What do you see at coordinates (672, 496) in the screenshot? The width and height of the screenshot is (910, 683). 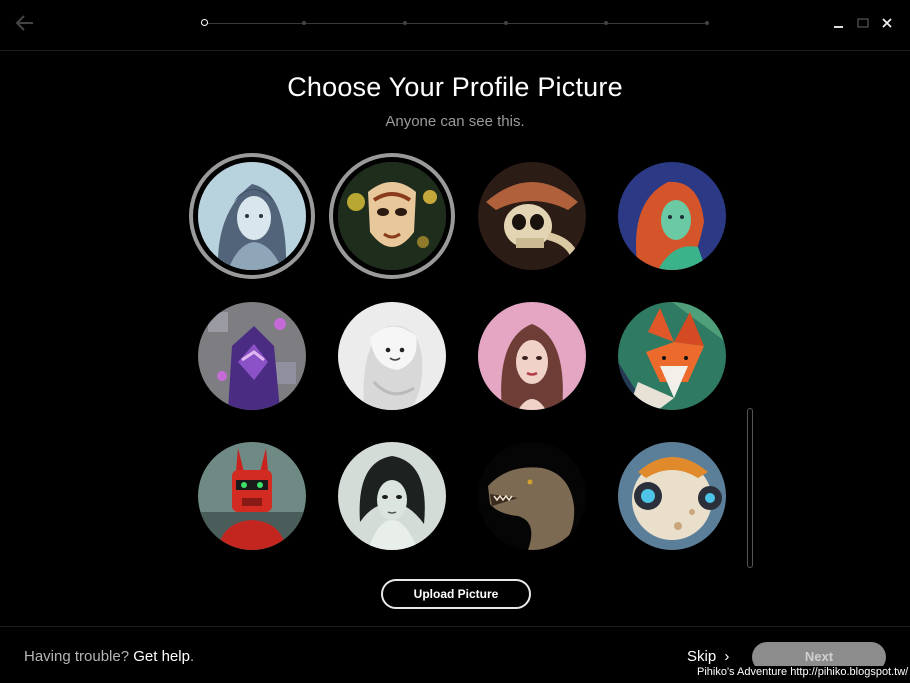 I see `avatar-round-robot` at bounding box center [672, 496].